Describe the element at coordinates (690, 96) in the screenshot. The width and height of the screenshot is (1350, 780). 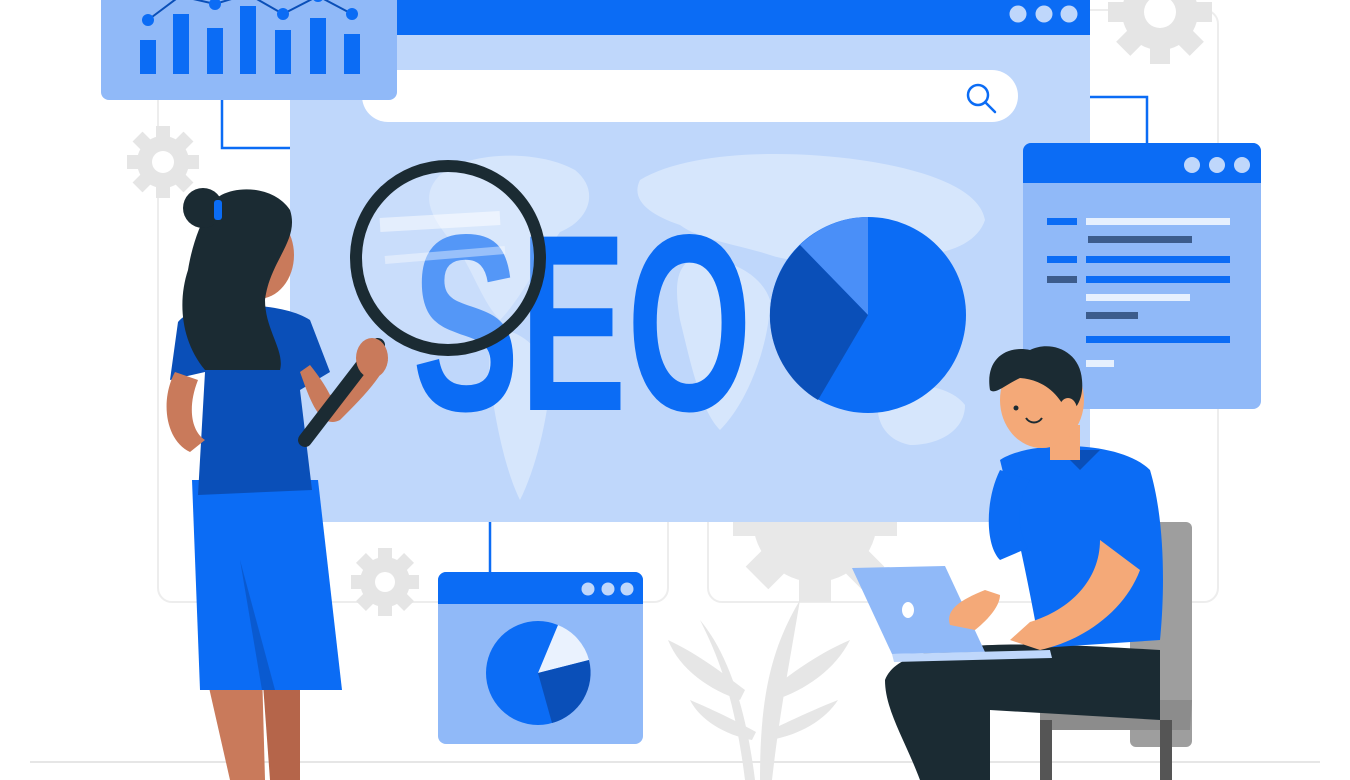
I see `search-bar` at that location.